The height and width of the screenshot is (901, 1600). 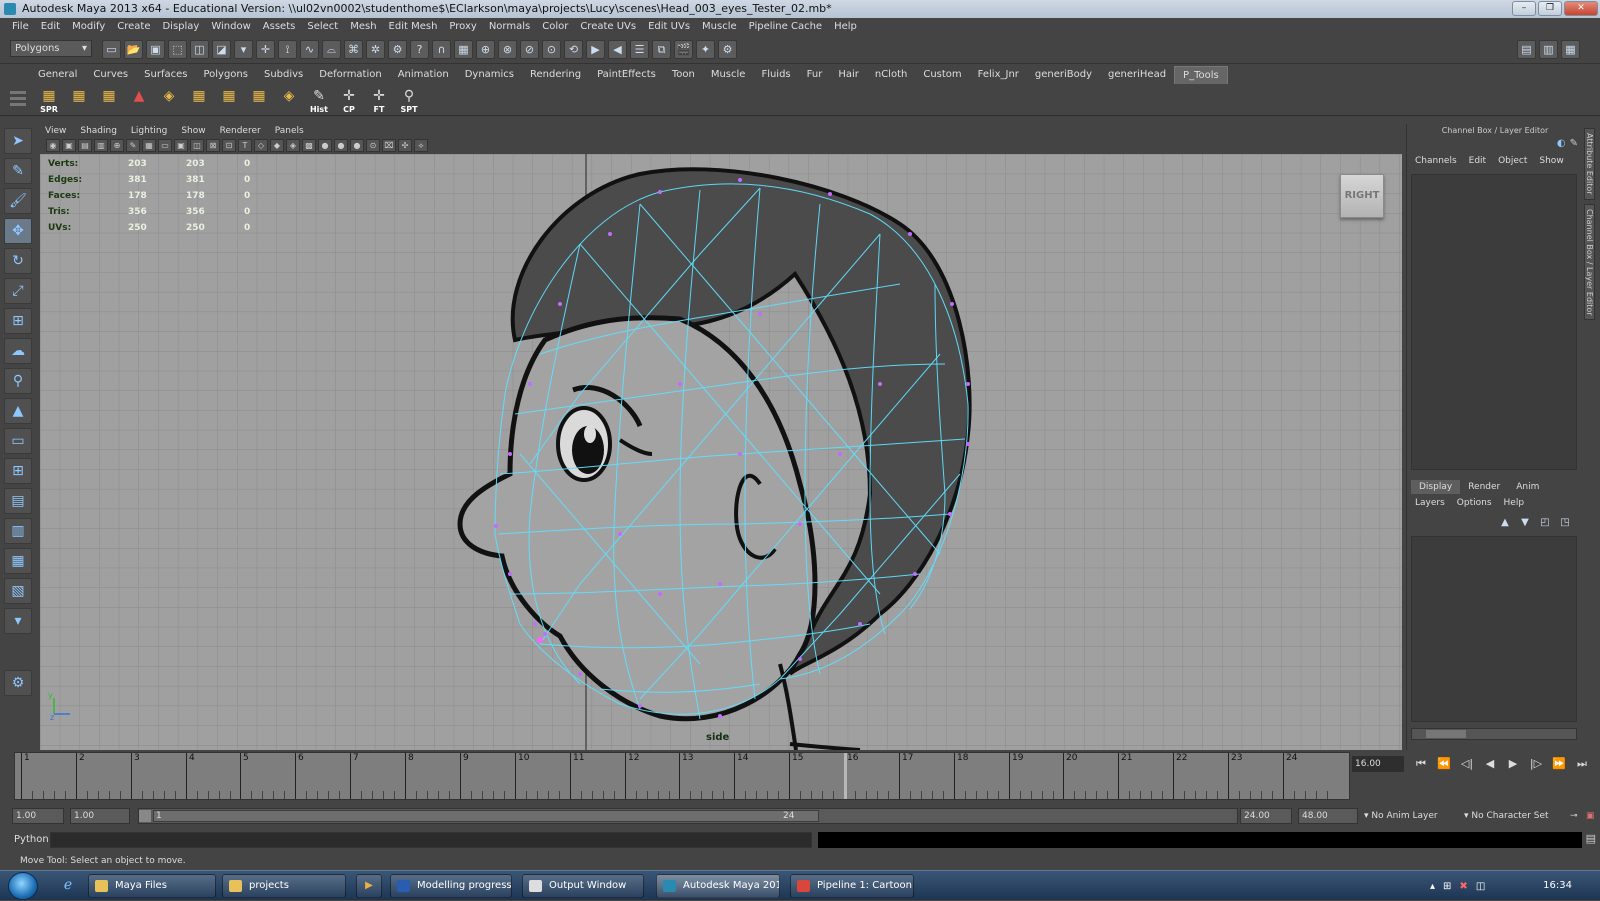 What do you see at coordinates (1432, 886) in the screenshot?
I see `tray-arrow-icon: ▴` at bounding box center [1432, 886].